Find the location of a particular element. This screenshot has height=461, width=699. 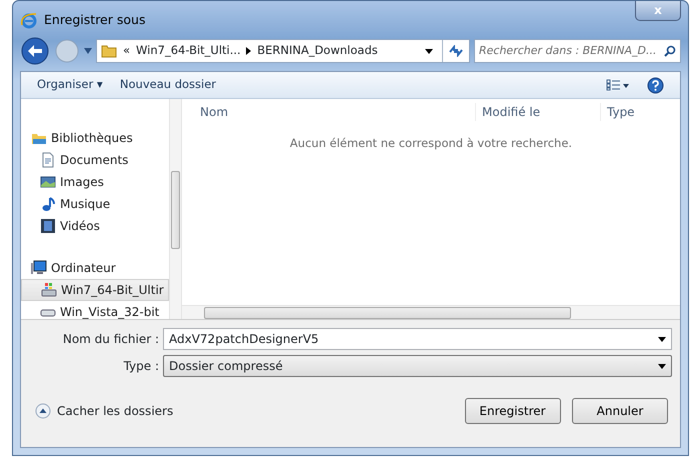

sidebar-item: Images is located at coordinates (95, 182).